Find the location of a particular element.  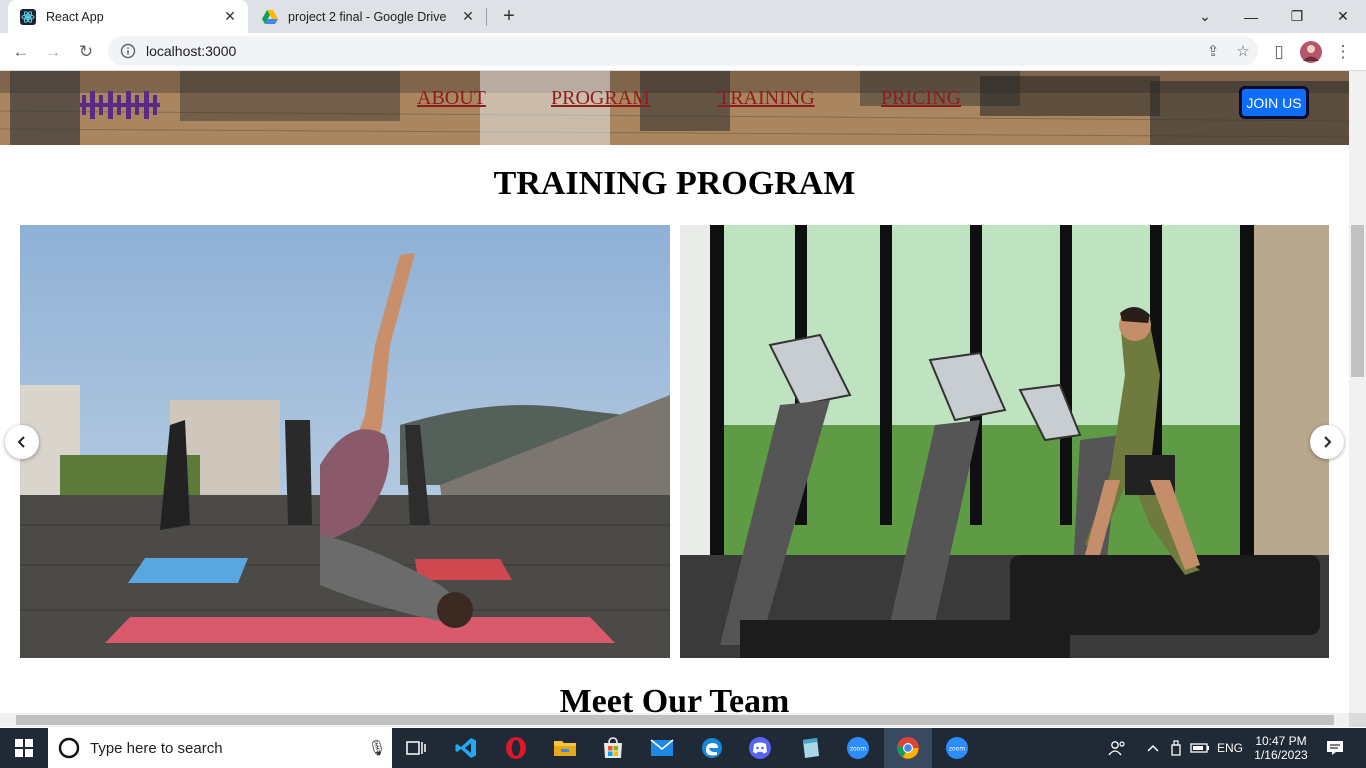

usb-device-icon is located at coordinates (1176, 748).